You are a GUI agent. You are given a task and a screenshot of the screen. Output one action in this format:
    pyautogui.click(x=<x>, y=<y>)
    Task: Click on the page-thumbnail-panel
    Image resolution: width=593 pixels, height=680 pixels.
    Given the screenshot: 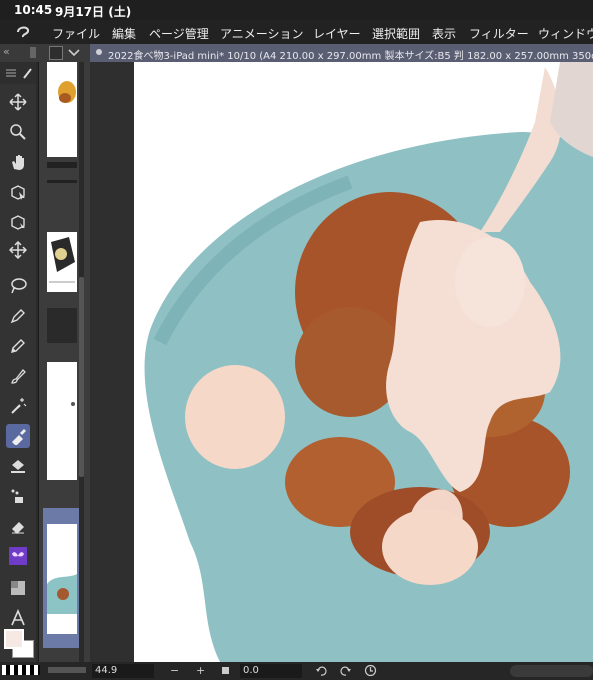 What is the action you would take?
    pyautogui.click(x=64, y=362)
    